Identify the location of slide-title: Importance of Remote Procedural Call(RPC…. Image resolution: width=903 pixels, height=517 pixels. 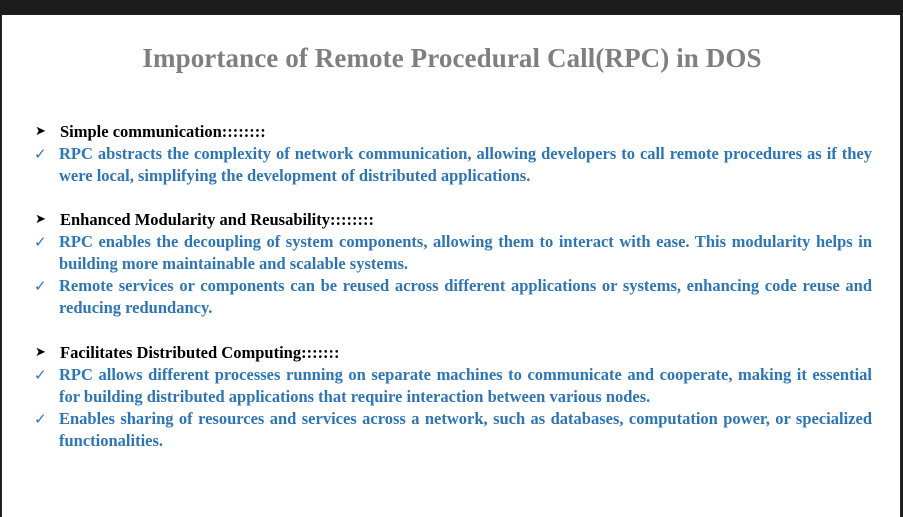
(452, 58).